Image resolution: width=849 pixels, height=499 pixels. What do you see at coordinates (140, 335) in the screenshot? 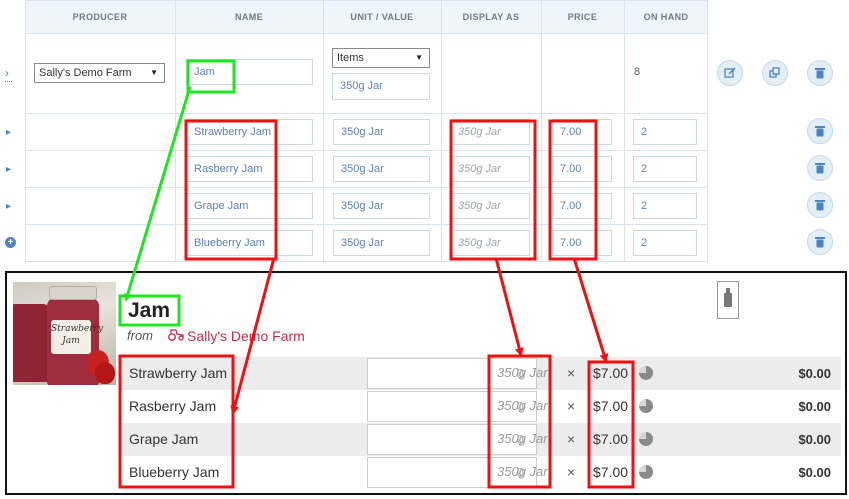
I see `from-label: from` at bounding box center [140, 335].